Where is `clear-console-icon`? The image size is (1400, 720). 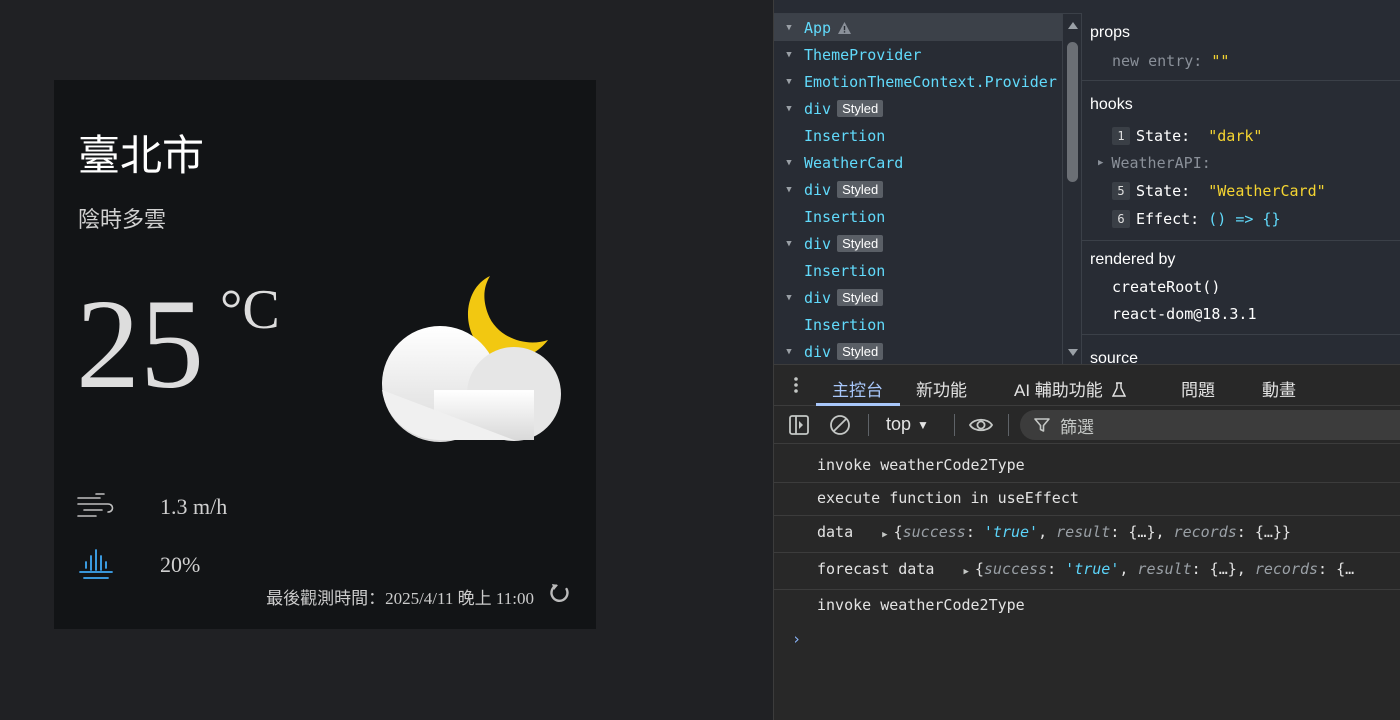
clear-console-icon is located at coordinates (840, 425).